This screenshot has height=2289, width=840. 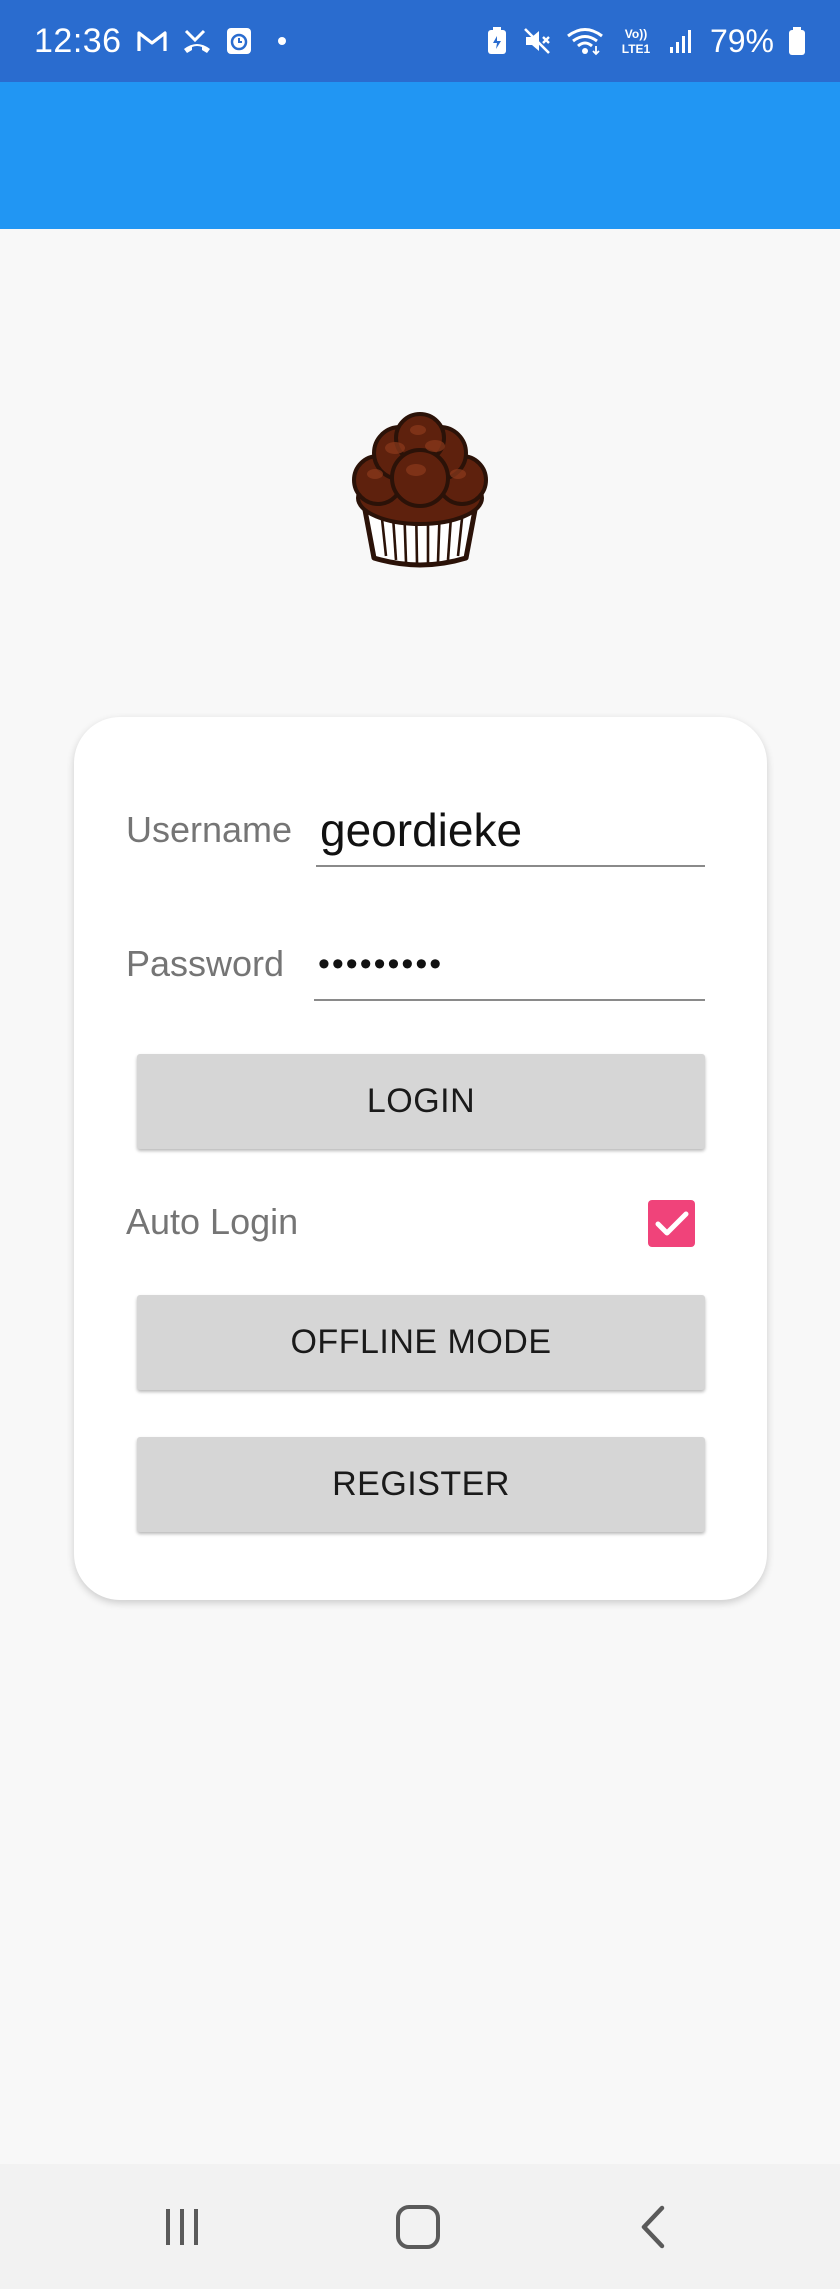 I want to click on recent-apps-icon, so click(x=182, y=2226).